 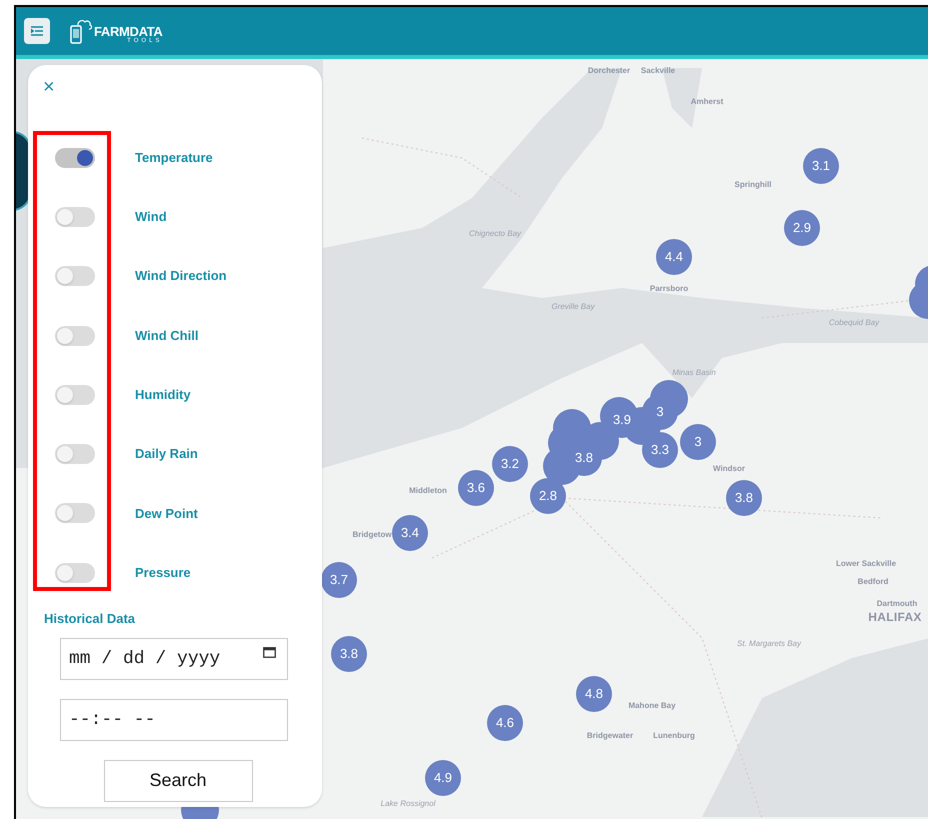 What do you see at coordinates (698, 442) in the screenshot?
I see `map-marker: 3` at bounding box center [698, 442].